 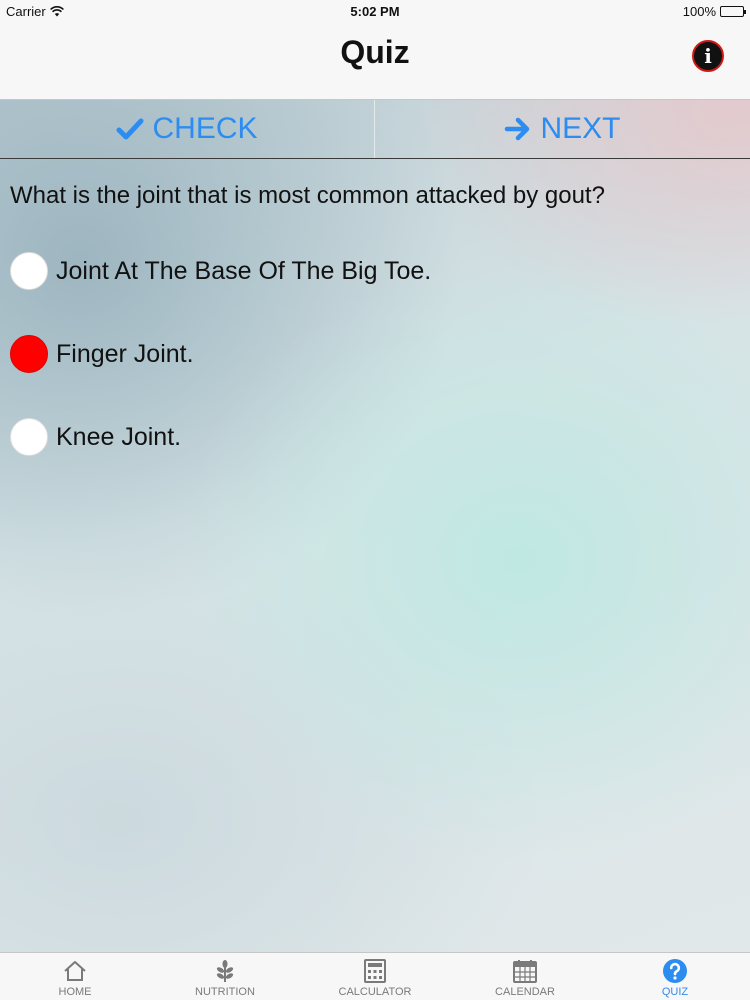 I want to click on check-button: CHECK, so click(x=187, y=129).